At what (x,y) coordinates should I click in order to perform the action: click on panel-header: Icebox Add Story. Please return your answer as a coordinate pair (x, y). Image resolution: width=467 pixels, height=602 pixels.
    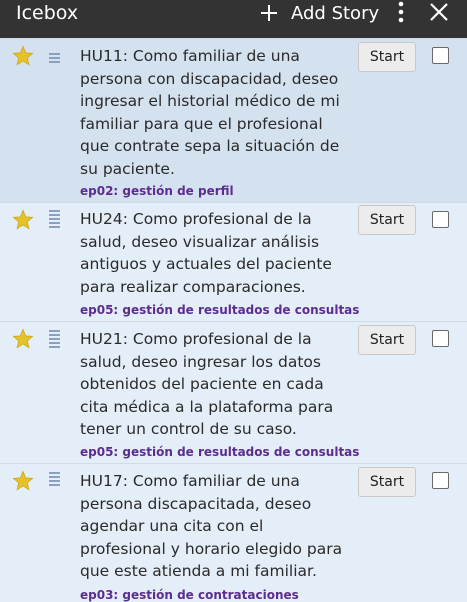
    Looking at the image, I should click on (233, 19).